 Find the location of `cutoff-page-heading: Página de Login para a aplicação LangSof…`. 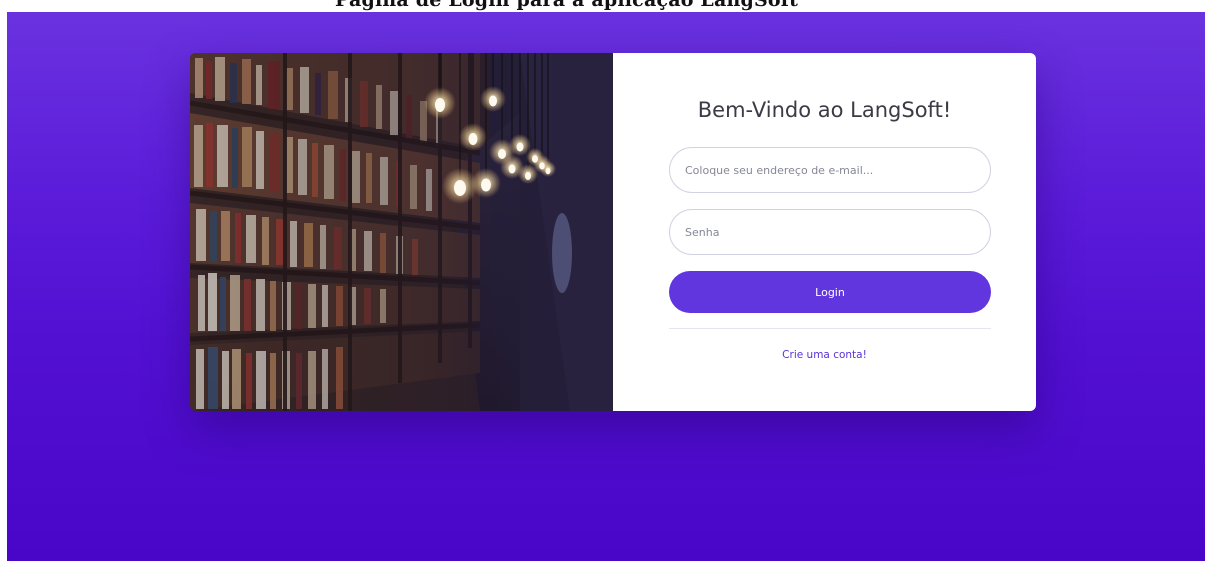

cutoff-page-heading: Página de Login para a aplicação LangSof… is located at coordinates (567, 5).